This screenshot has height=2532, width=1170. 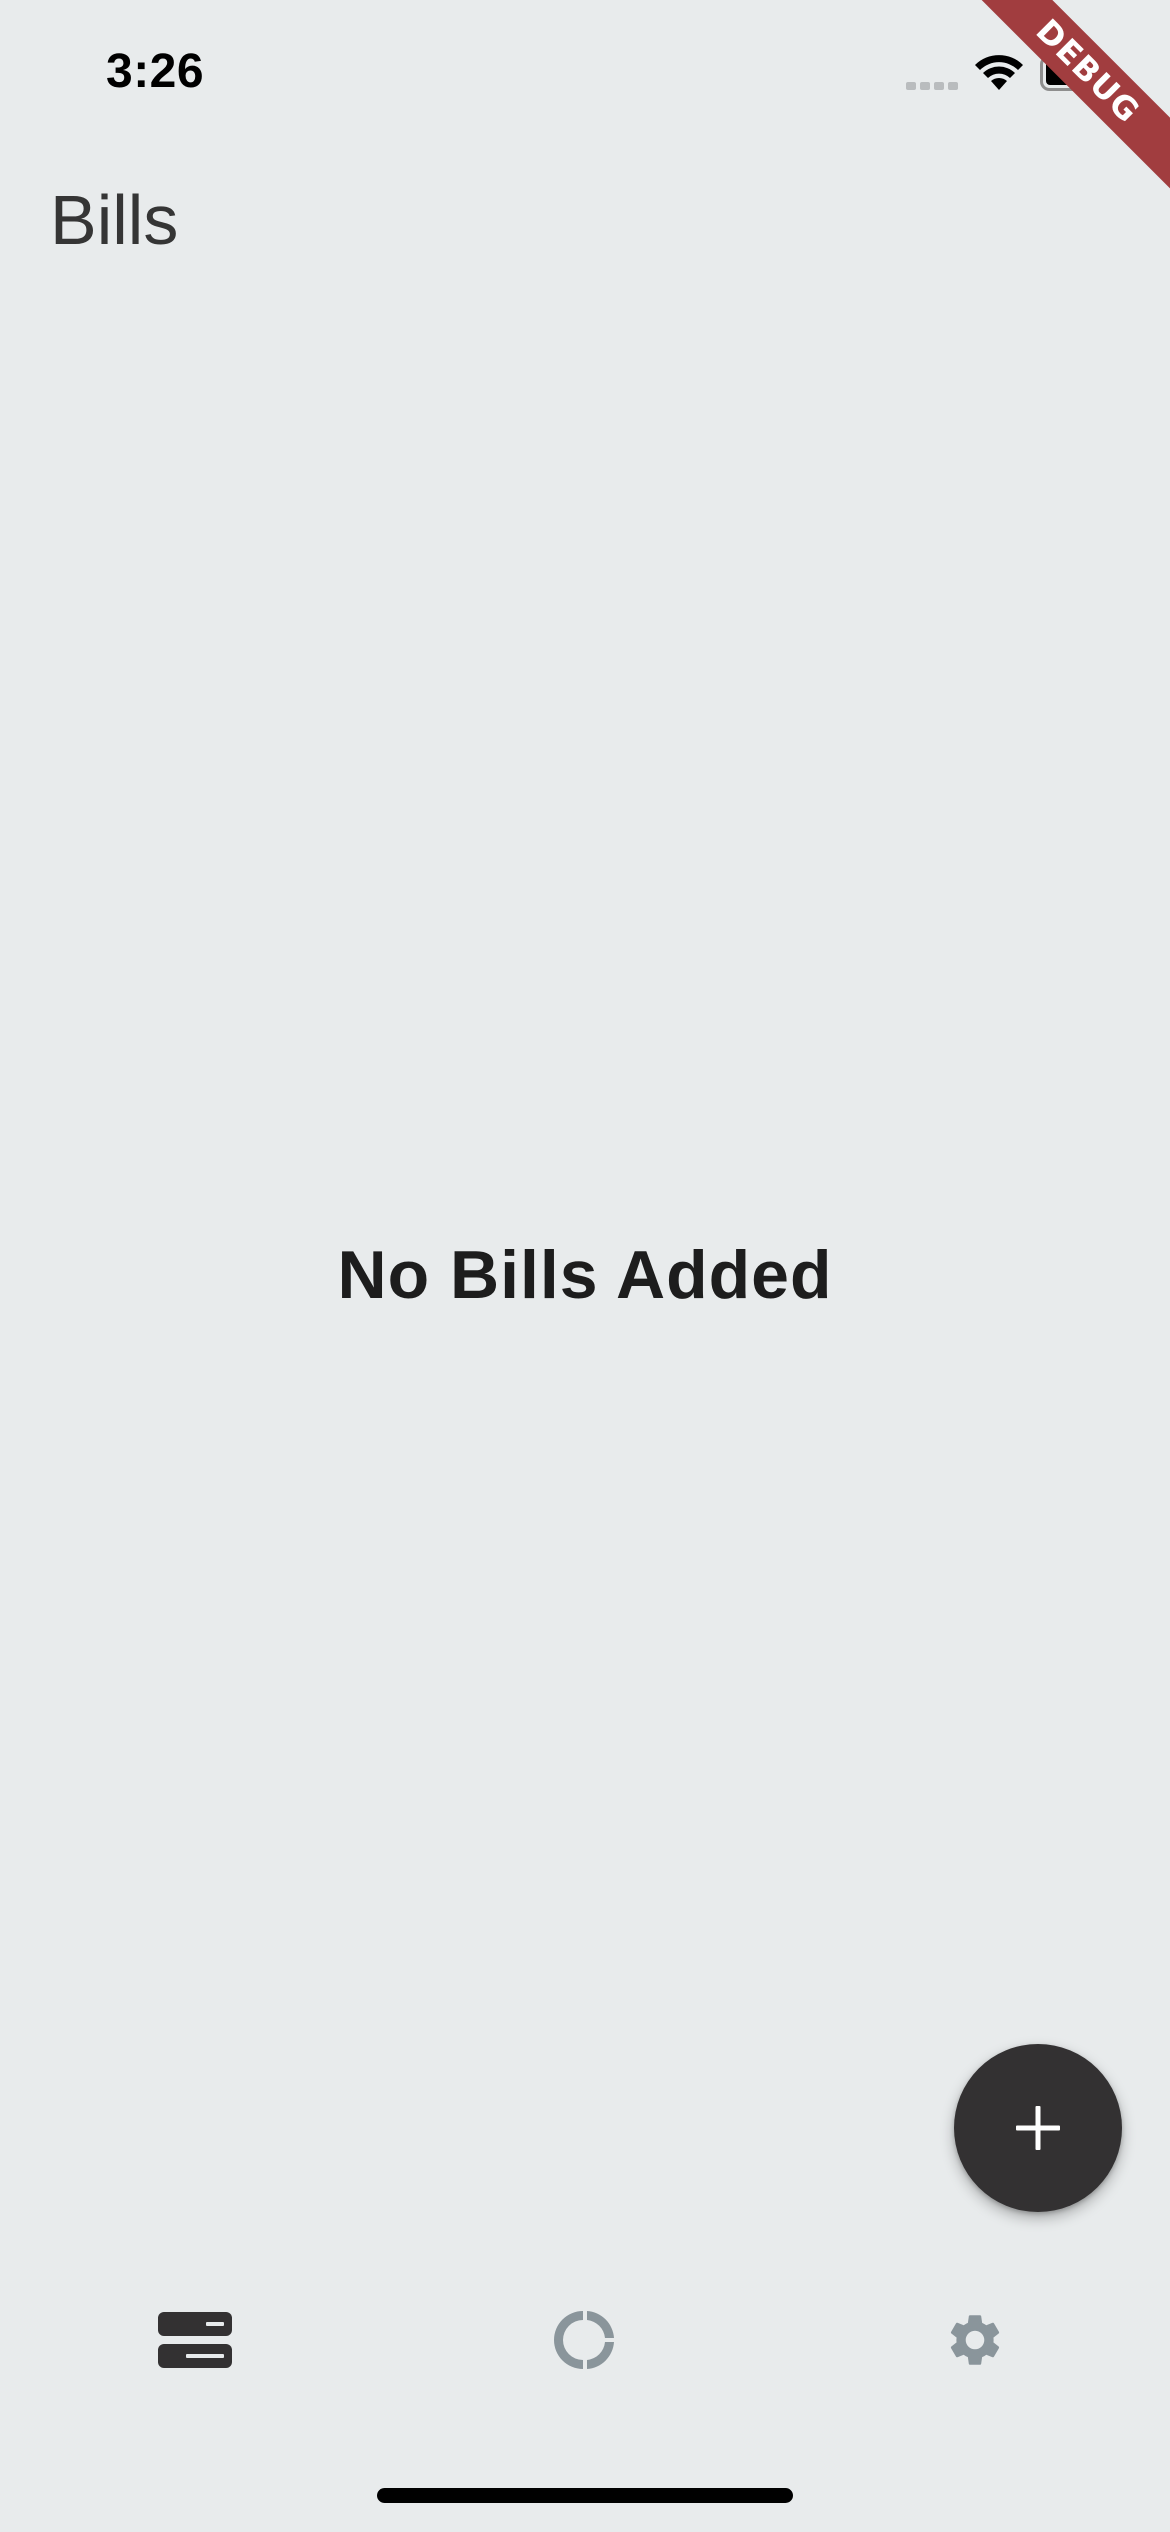 I want to click on nav-item-settings, so click(x=975, y=2340).